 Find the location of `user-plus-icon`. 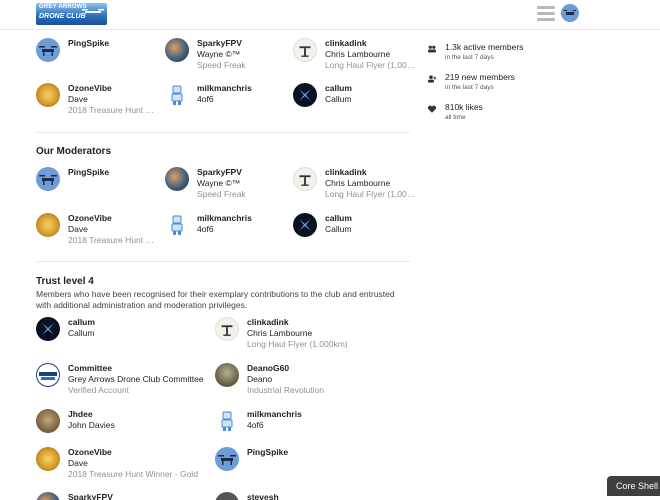

user-plus-icon is located at coordinates (432, 79).